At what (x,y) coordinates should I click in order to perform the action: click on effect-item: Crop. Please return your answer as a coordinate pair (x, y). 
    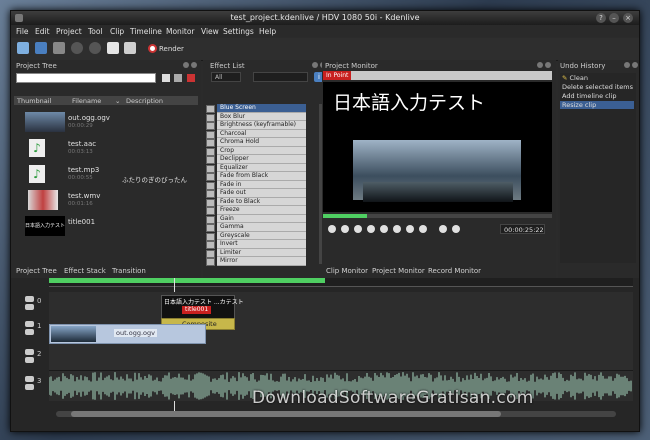
    Looking at the image, I should click on (256, 151).